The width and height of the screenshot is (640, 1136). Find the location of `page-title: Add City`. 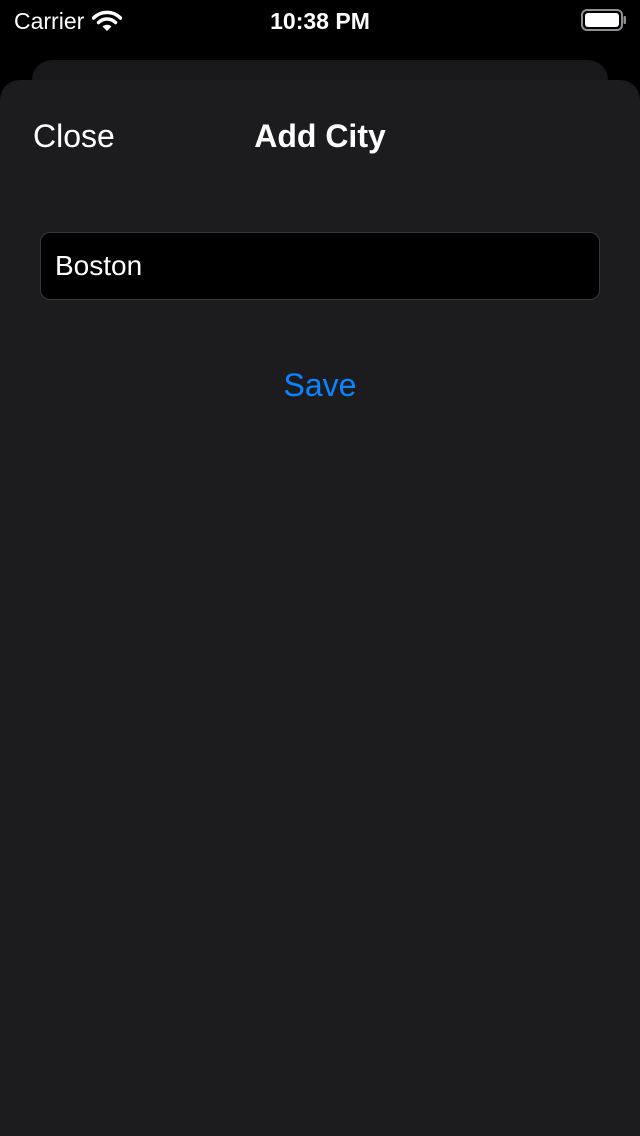

page-title: Add City is located at coordinates (320, 136).